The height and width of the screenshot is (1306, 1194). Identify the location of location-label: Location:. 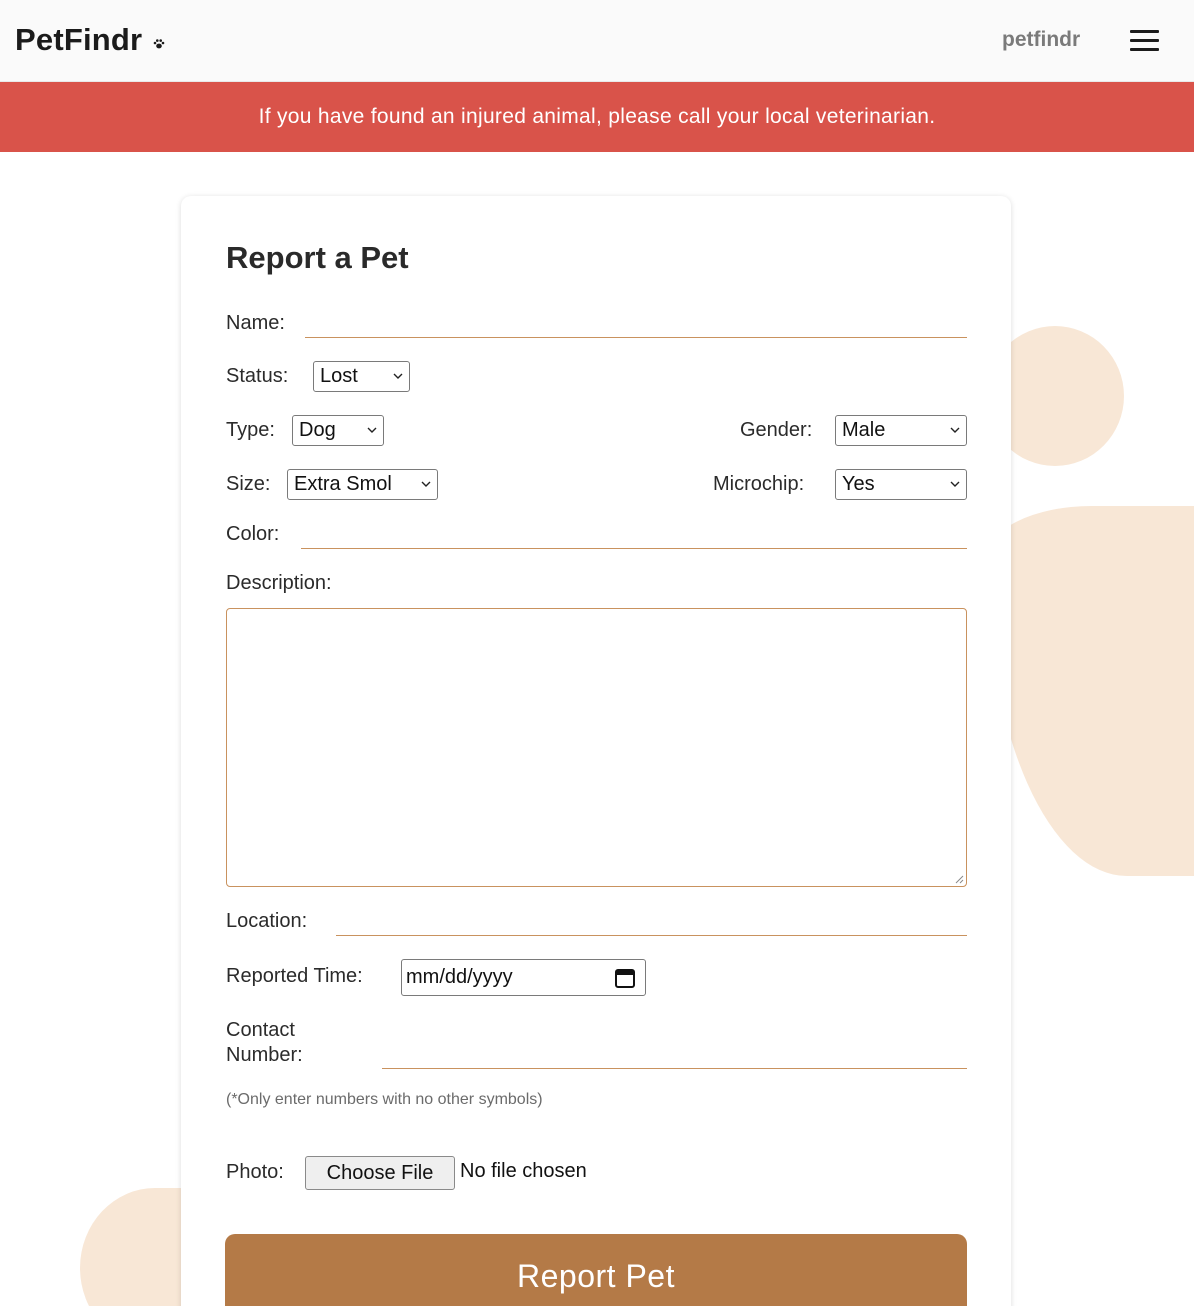
(267, 921).